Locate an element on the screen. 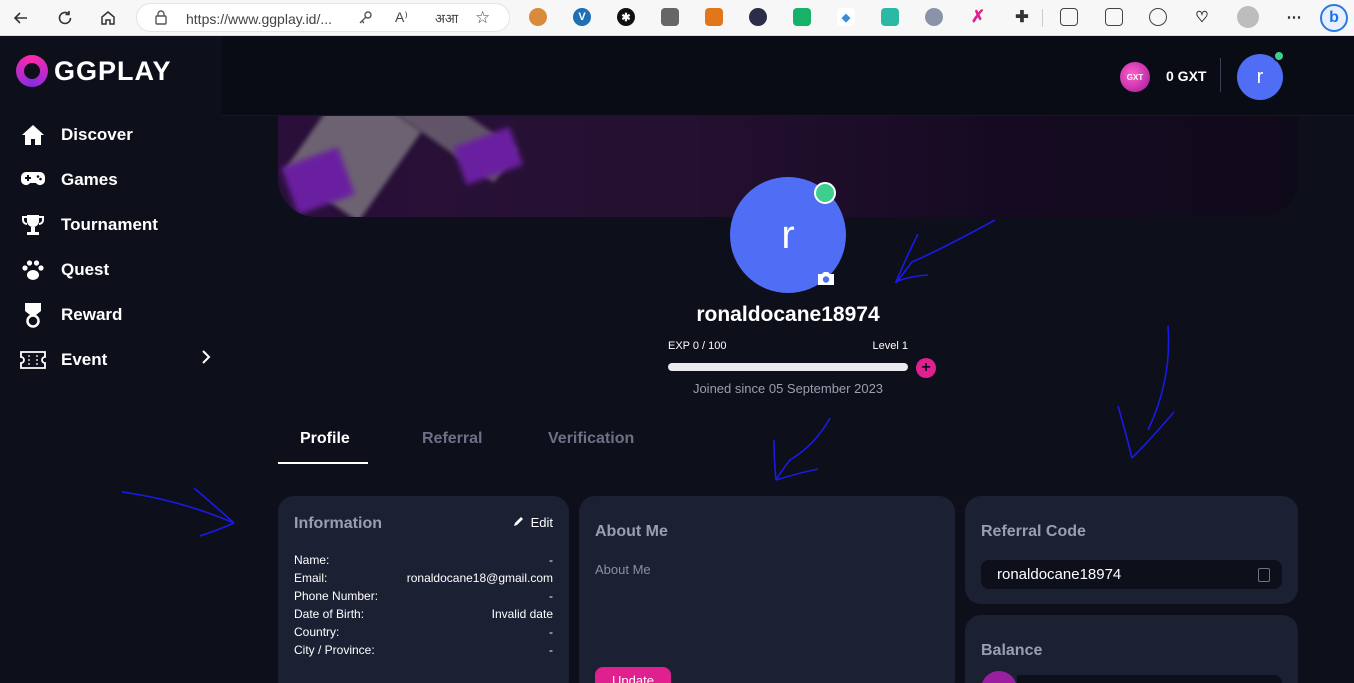 This screenshot has height=683, width=1354. collections-icon is located at coordinates (1114, 17).